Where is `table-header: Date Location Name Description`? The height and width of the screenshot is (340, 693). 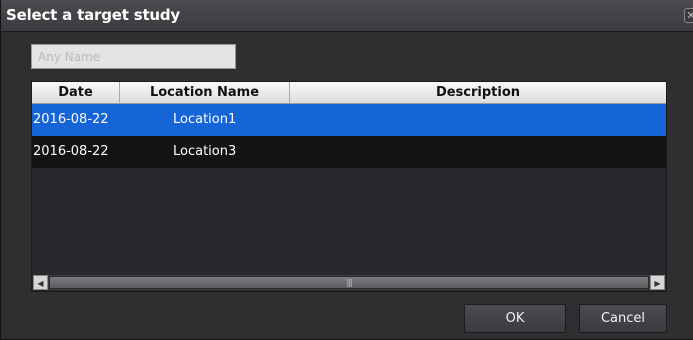
table-header: Date Location Name Description is located at coordinates (349, 93).